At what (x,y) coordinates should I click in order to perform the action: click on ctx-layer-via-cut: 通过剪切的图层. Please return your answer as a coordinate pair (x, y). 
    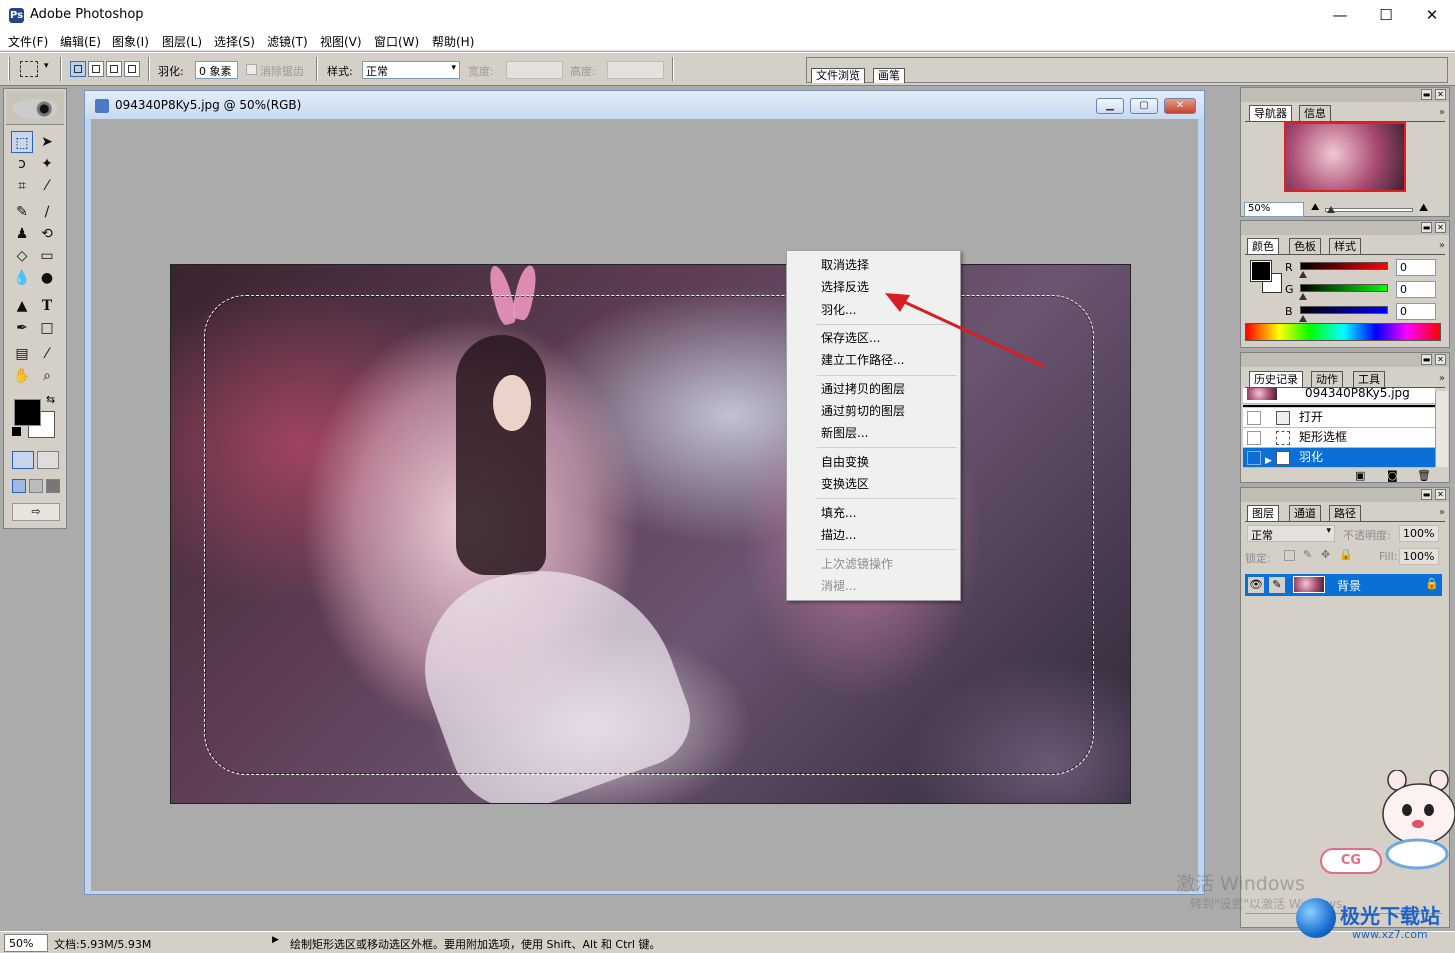
    Looking at the image, I should click on (863, 411).